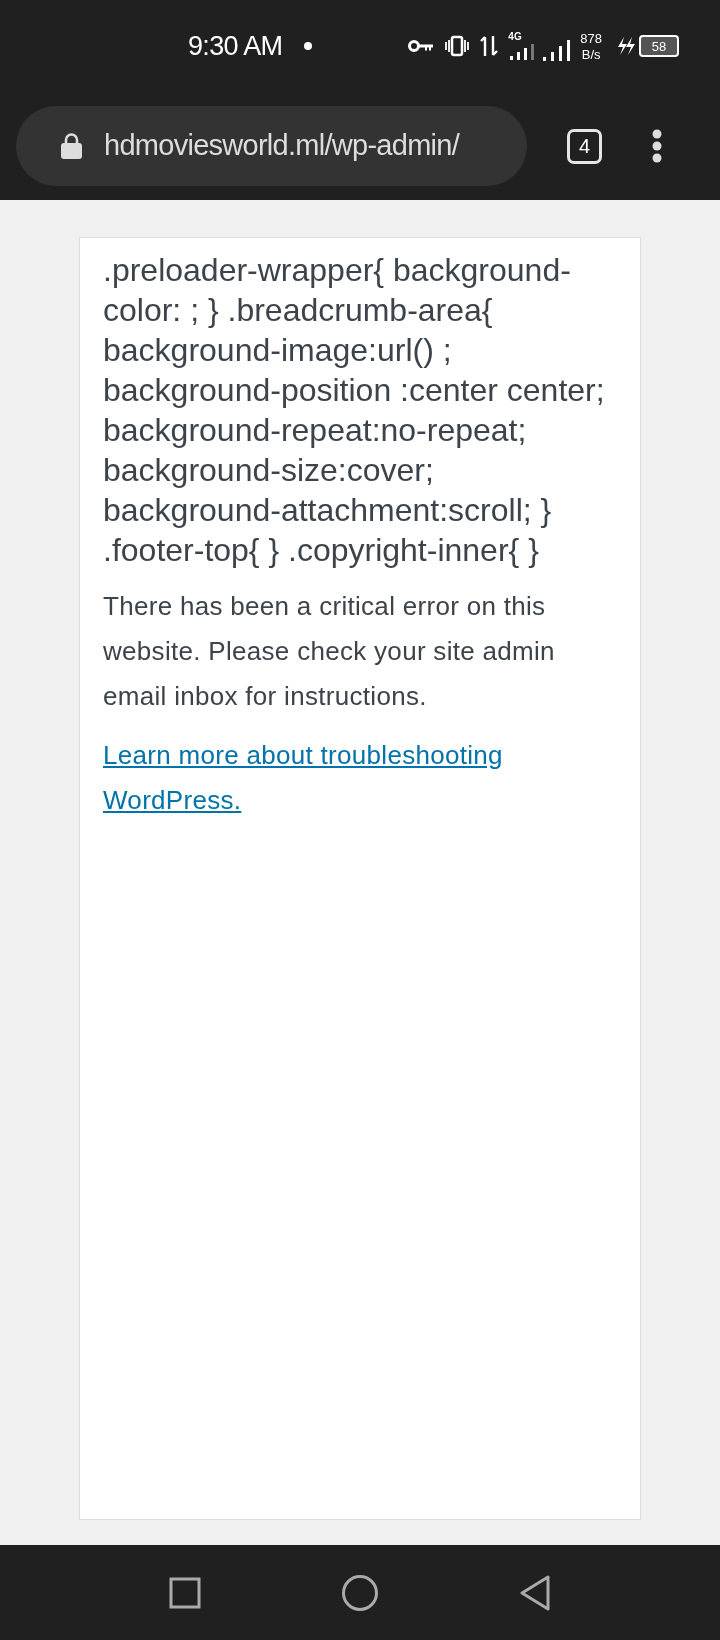 The height and width of the screenshot is (1640, 720). Describe the element at coordinates (591, 38) in the screenshot. I see `network-speed: 878` at that location.